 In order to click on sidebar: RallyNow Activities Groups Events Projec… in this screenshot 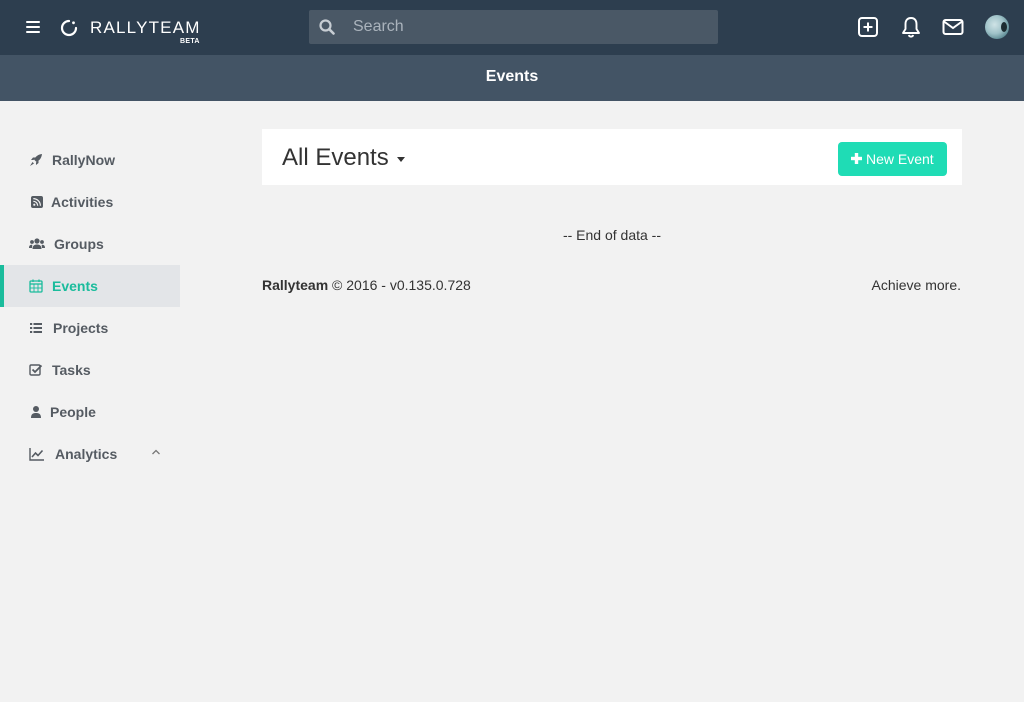, I will do `click(90, 307)`.